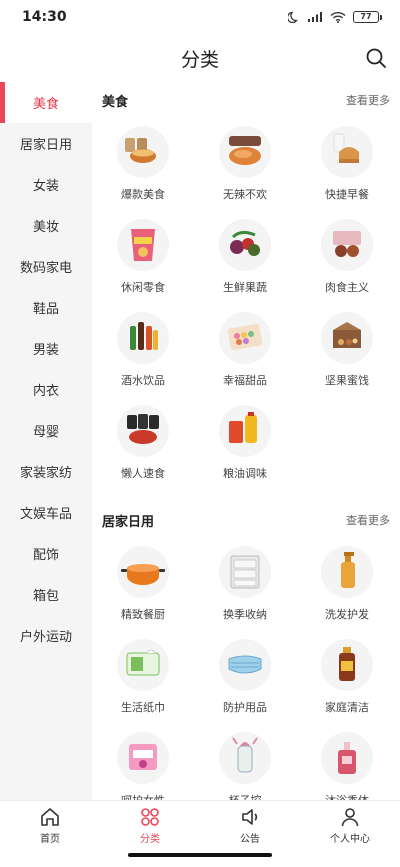 The width and height of the screenshot is (400, 867). I want to click on subcategory-item: 沐浴香体, so click(347, 762).